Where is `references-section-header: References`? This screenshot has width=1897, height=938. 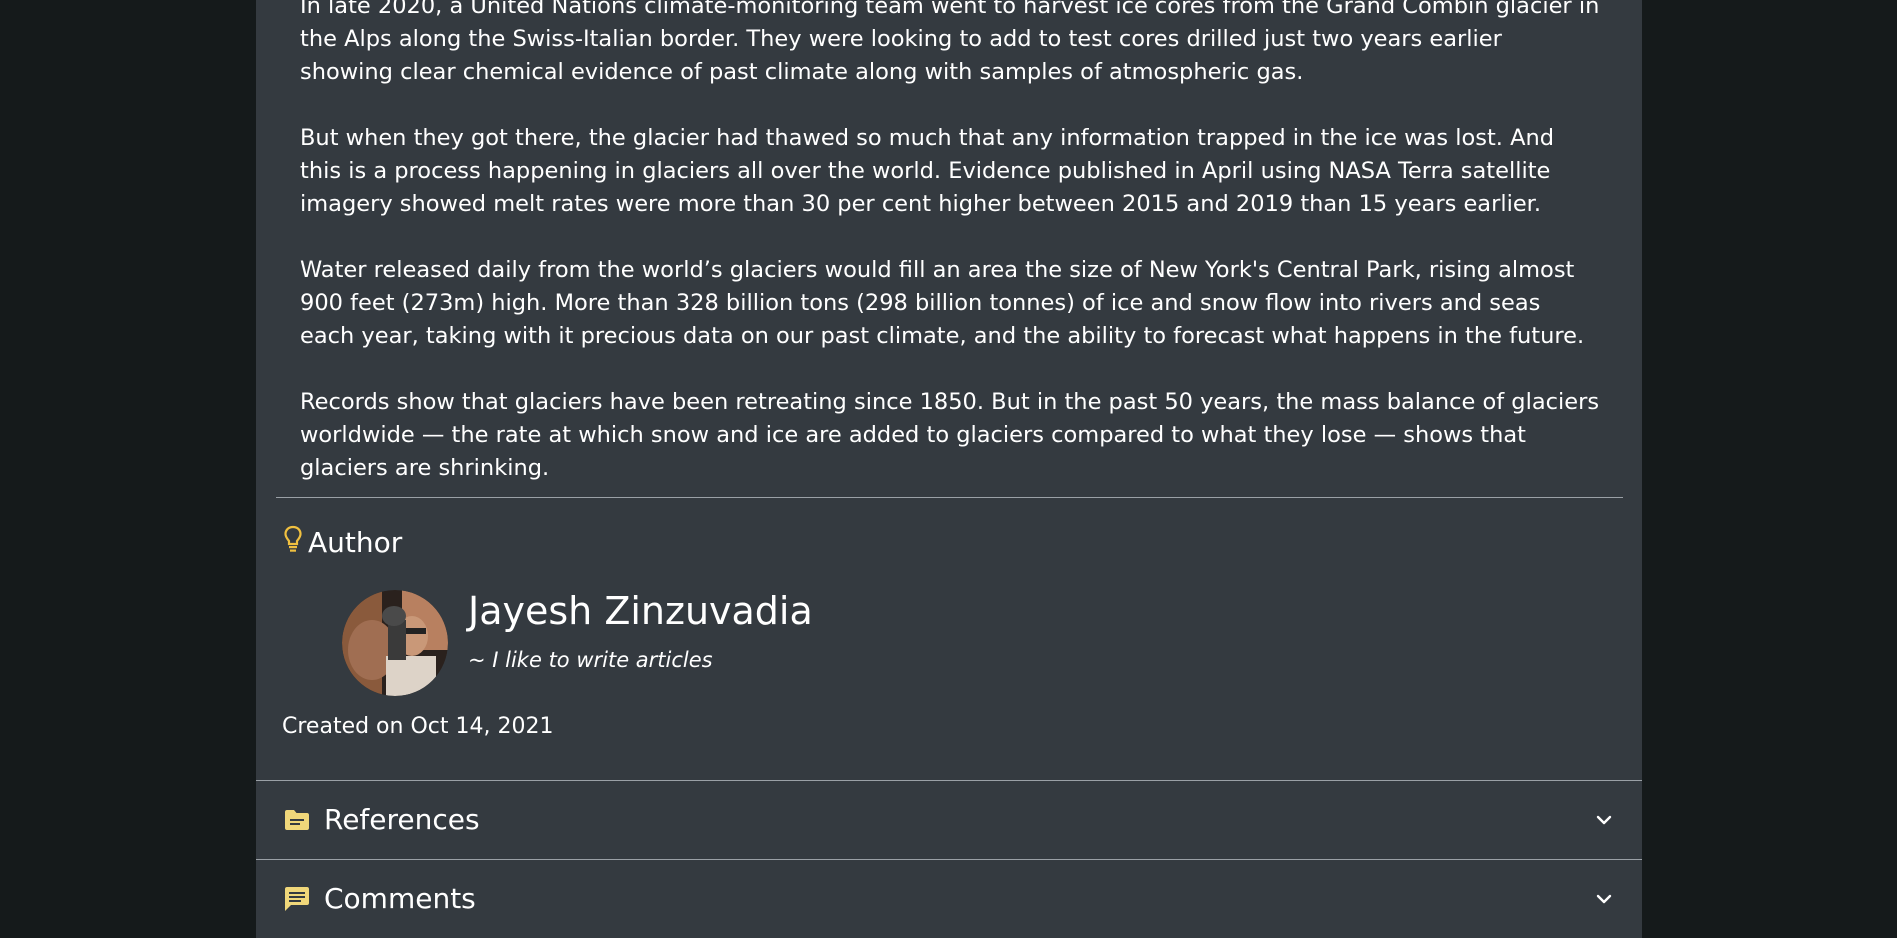 references-section-header: References is located at coordinates (949, 819).